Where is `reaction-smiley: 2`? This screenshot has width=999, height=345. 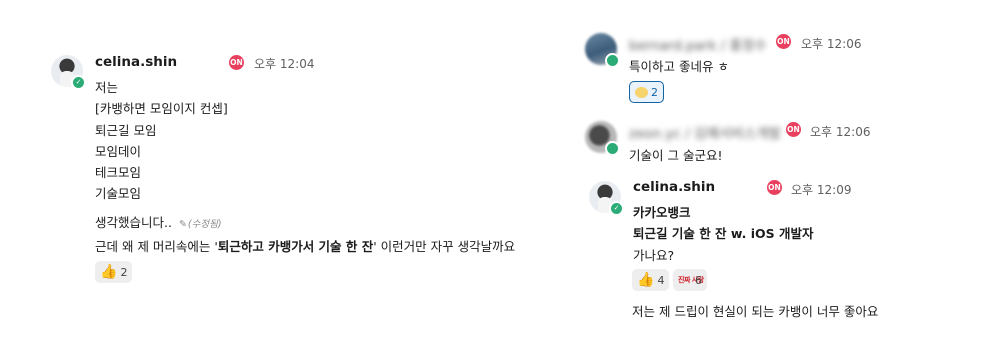 reaction-smiley: 2 is located at coordinates (646, 92).